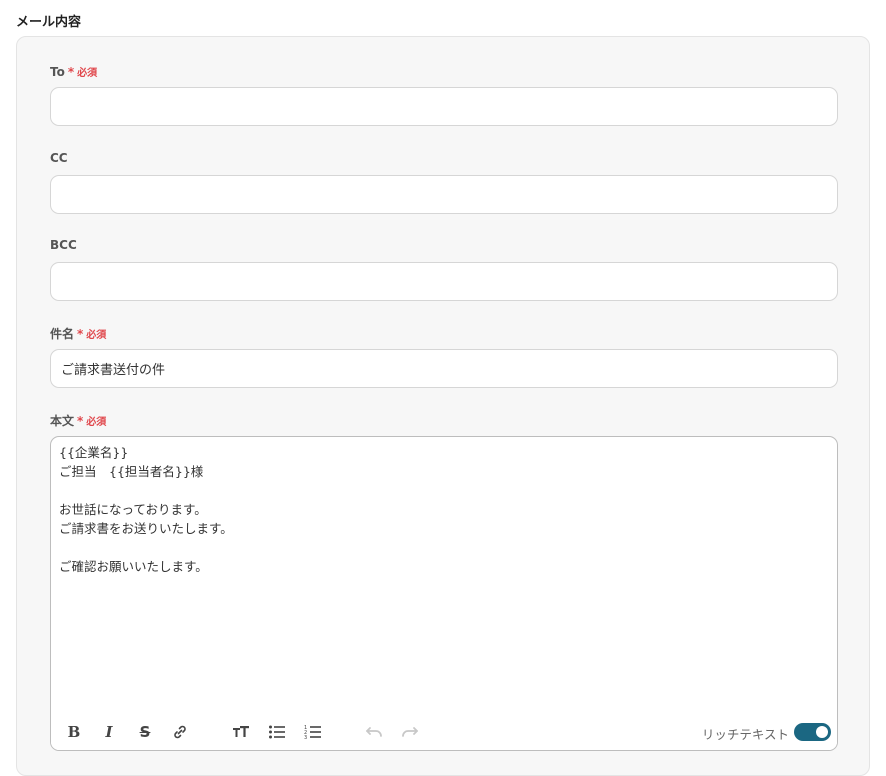 This screenshot has height=776, width=886. I want to click on undo-icon, so click(374, 732).